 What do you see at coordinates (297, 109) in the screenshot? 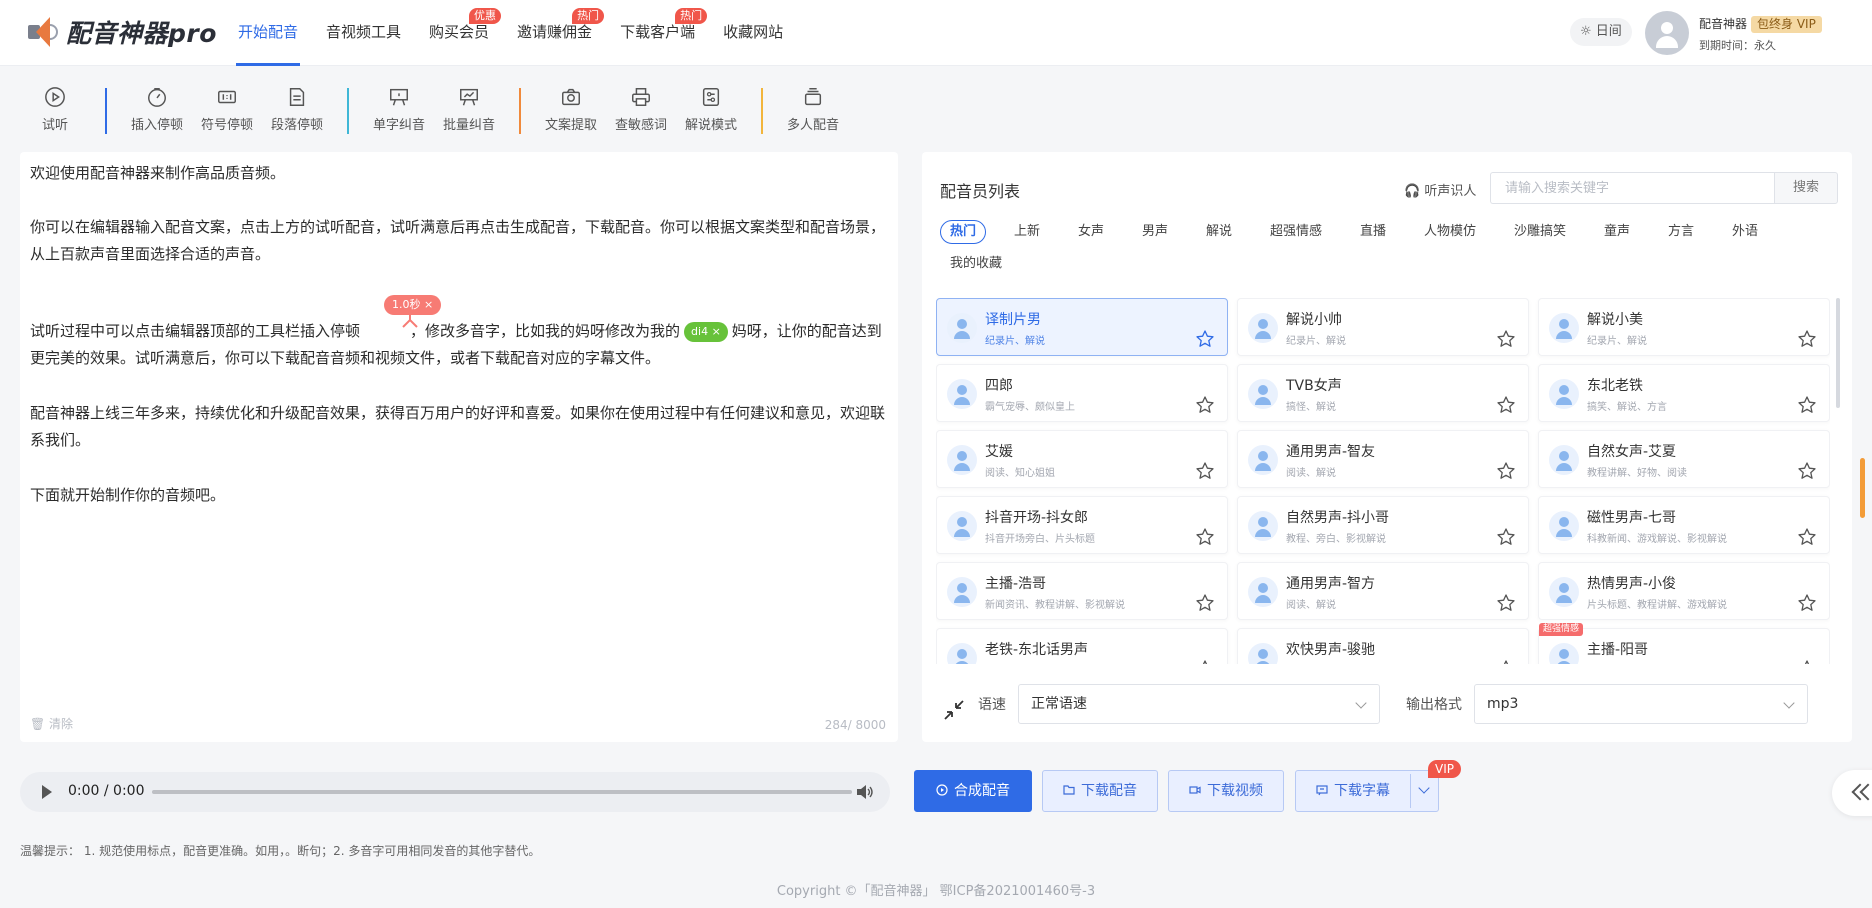
I see `paragraph-pause-button: 段落停顿` at bounding box center [297, 109].